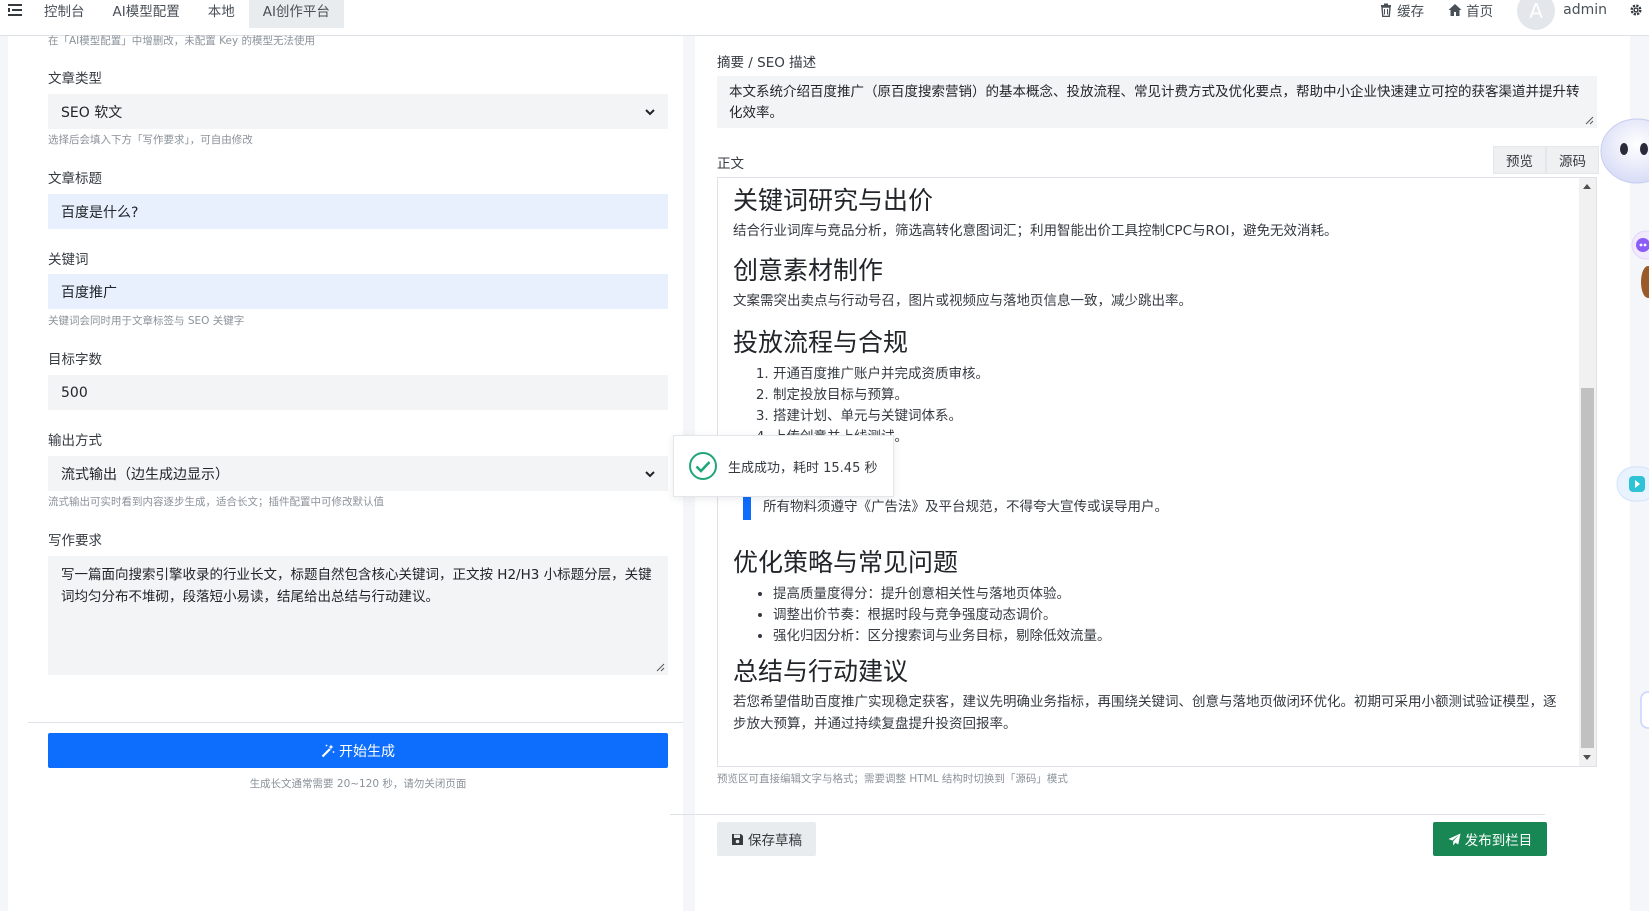 Image resolution: width=1649 pixels, height=911 pixels. I want to click on heading-creative: 创意素材制作, so click(808, 270).